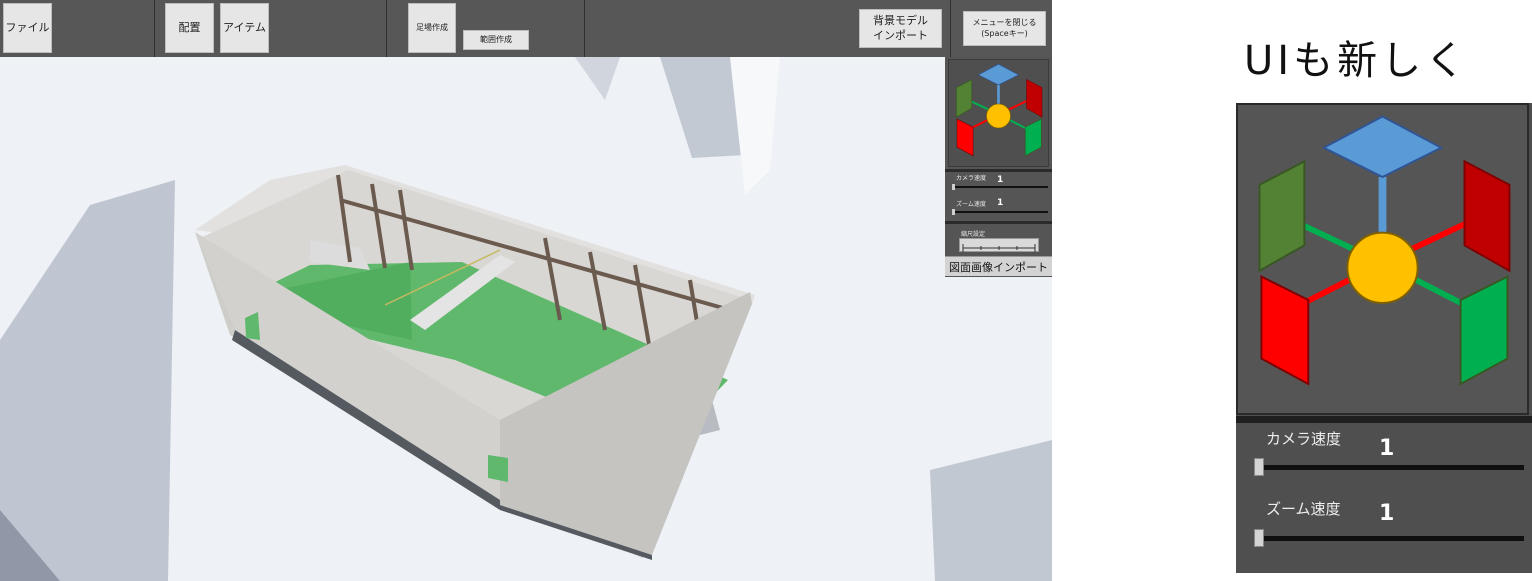 The height and width of the screenshot is (581, 1532). What do you see at coordinates (496, 40) in the screenshot?
I see `range-create-button: 範囲作成` at bounding box center [496, 40].